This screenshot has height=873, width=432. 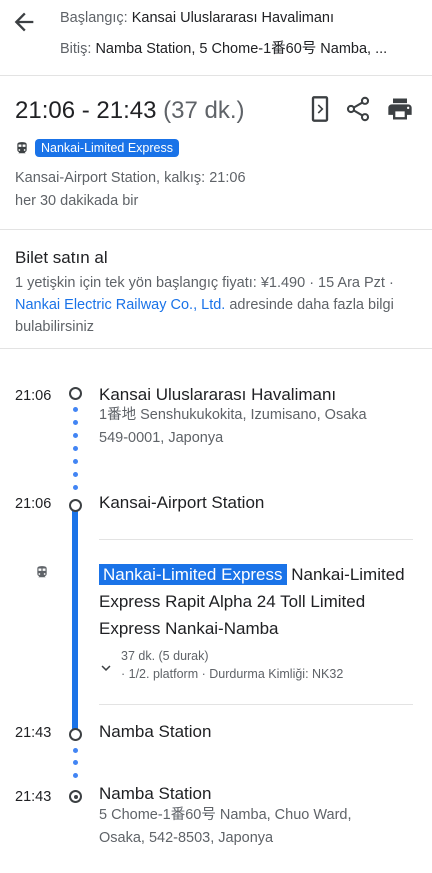 What do you see at coordinates (130, 178) in the screenshot?
I see `departure-text: Kansai-Airport Station, kalkış: 21:06` at bounding box center [130, 178].